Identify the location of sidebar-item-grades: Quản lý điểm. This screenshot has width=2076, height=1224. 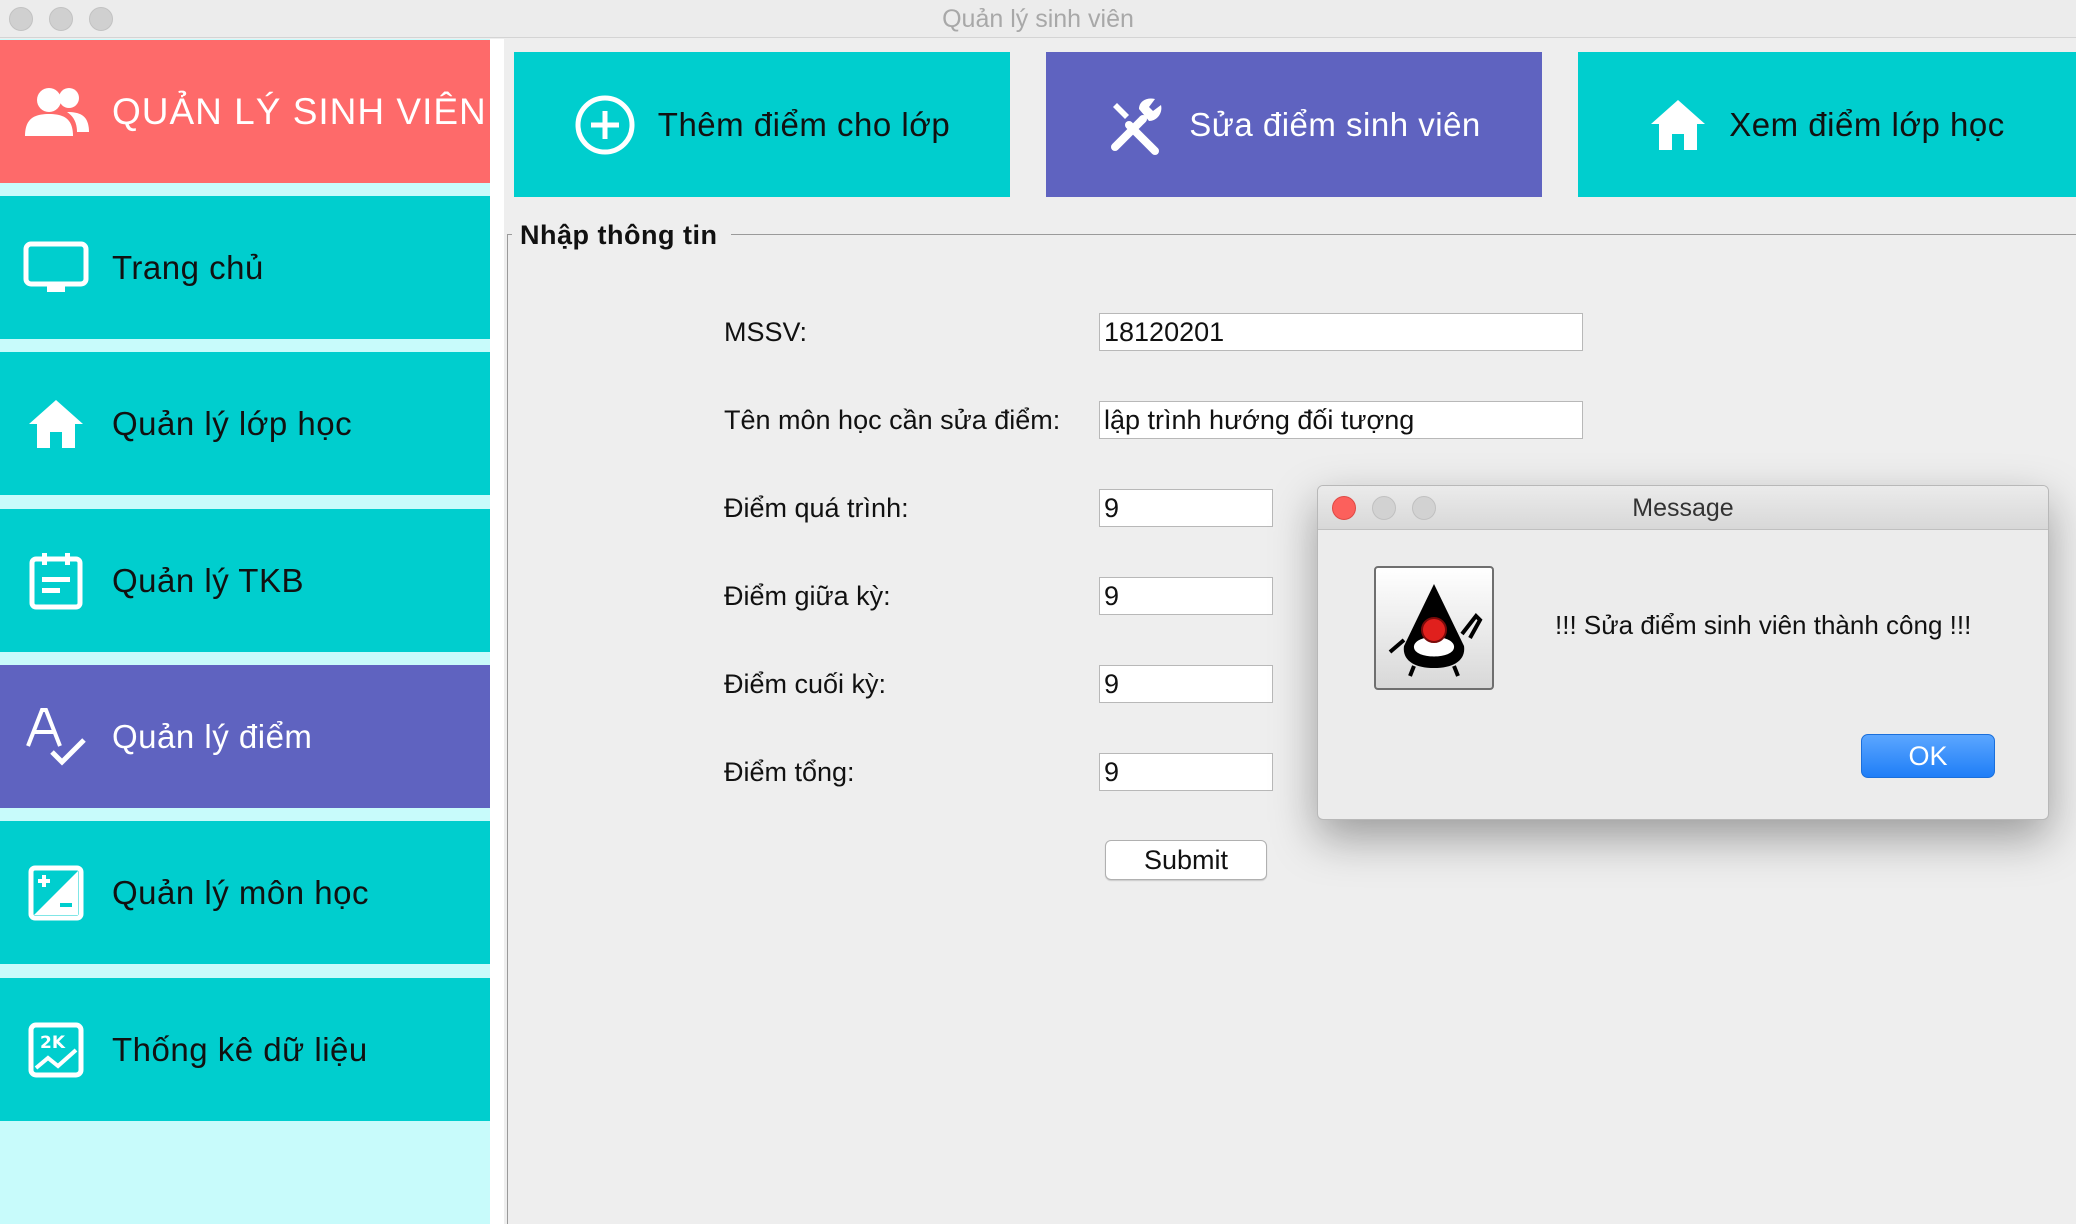
(245, 736).